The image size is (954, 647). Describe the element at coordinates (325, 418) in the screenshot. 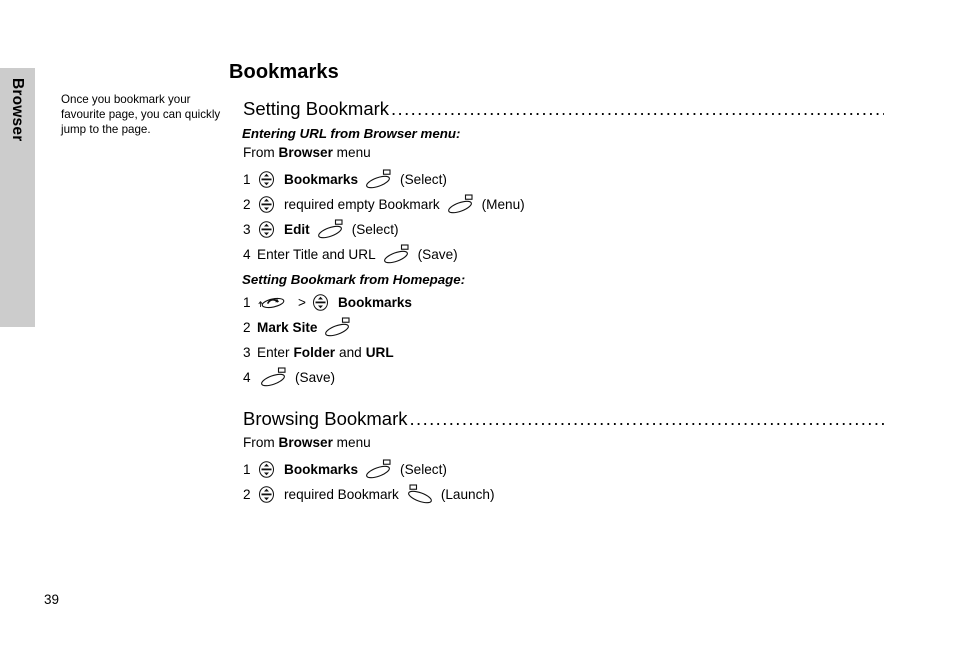

I see `section-heading-text: Browsing Bookmark` at that location.